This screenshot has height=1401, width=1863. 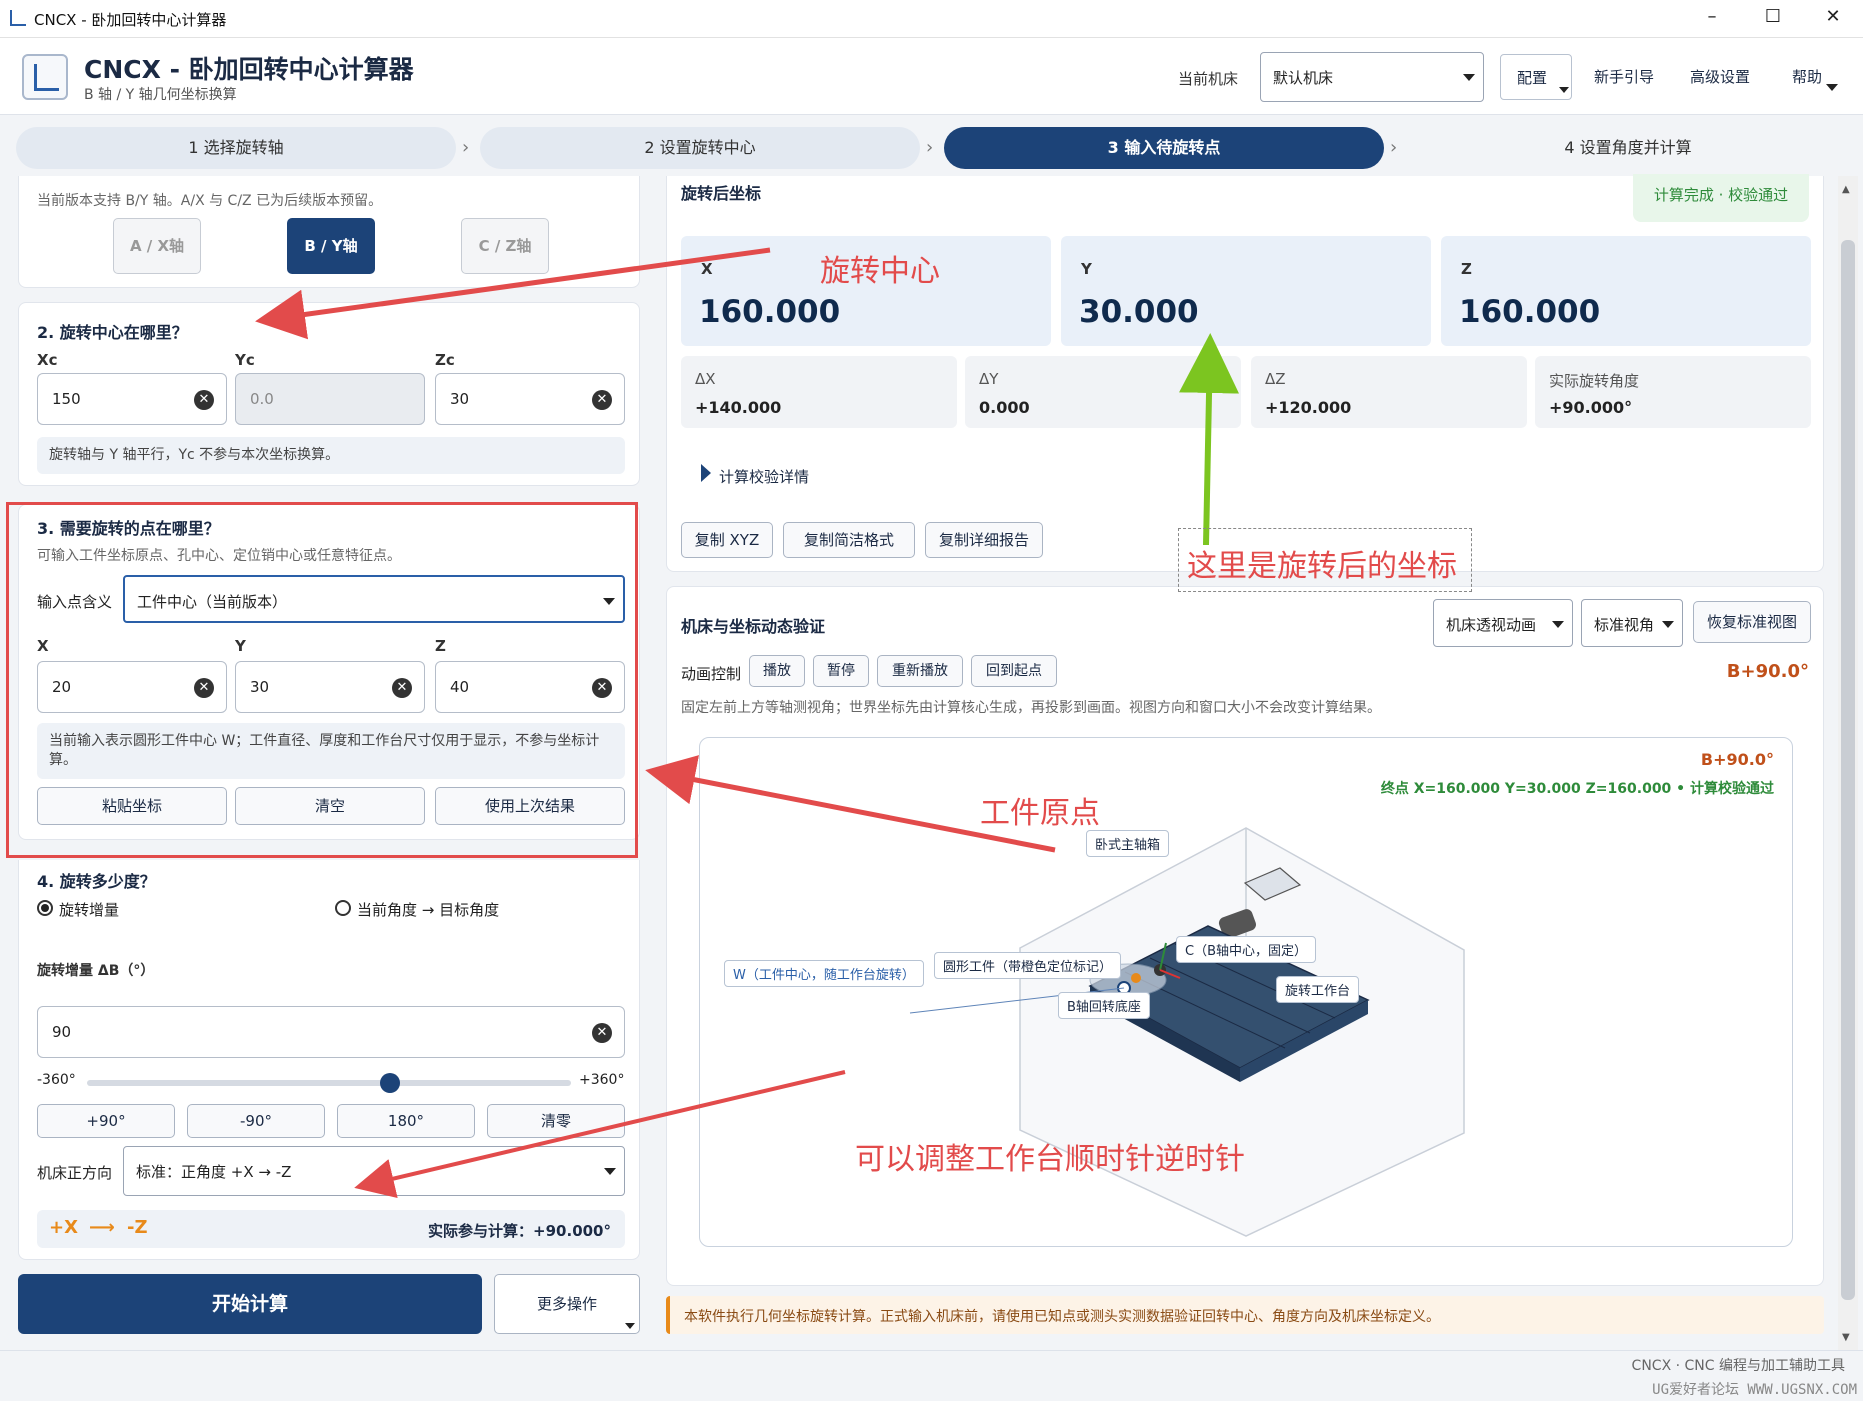 What do you see at coordinates (389, 1083) in the screenshot?
I see `slider-handle` at bounding box center [389, 1083].